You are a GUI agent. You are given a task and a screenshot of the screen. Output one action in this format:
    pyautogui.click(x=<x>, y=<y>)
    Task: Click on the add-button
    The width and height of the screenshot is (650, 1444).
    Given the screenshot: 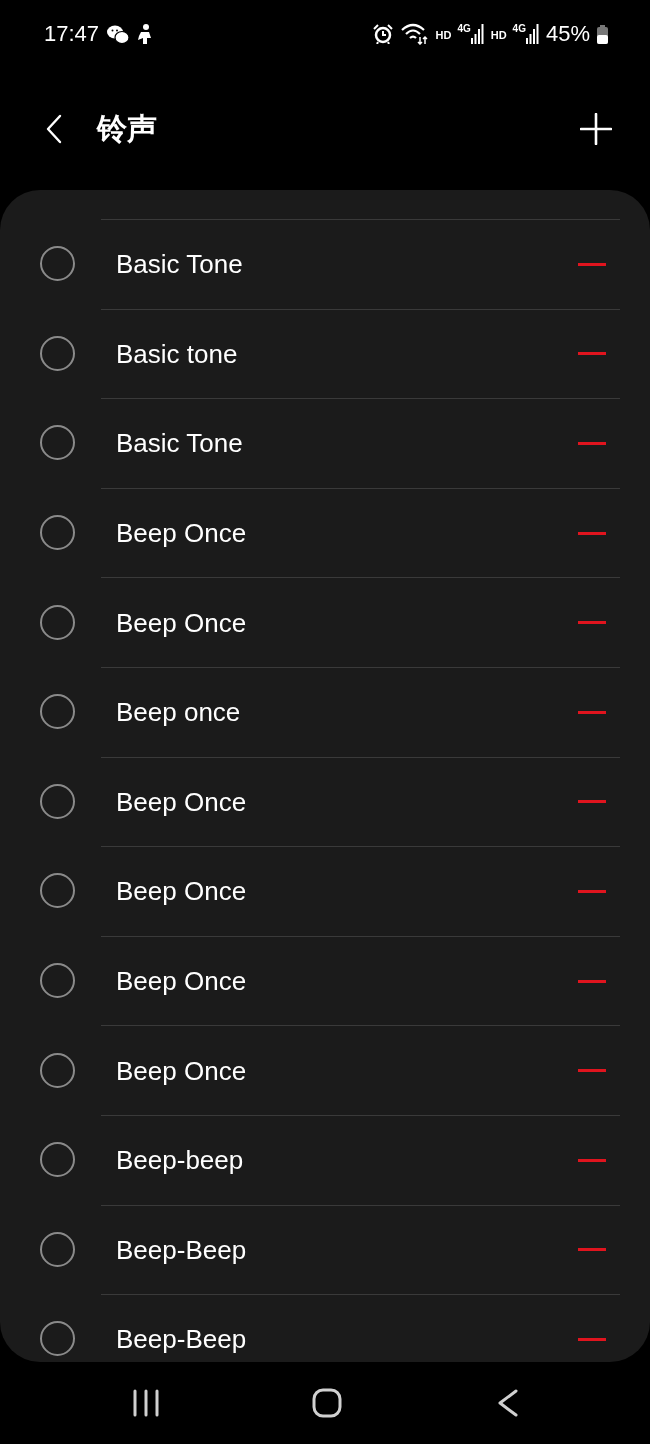 What is the action you would take?
    pyautogui.click(x=596, y=129)
    